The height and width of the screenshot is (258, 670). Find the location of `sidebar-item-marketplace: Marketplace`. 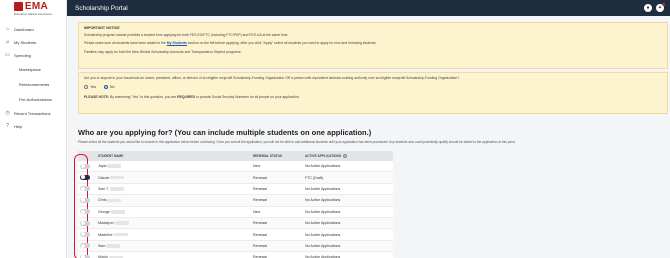

sidebar-item-marketplace: Marketplace is located at coordinates (33, 69).